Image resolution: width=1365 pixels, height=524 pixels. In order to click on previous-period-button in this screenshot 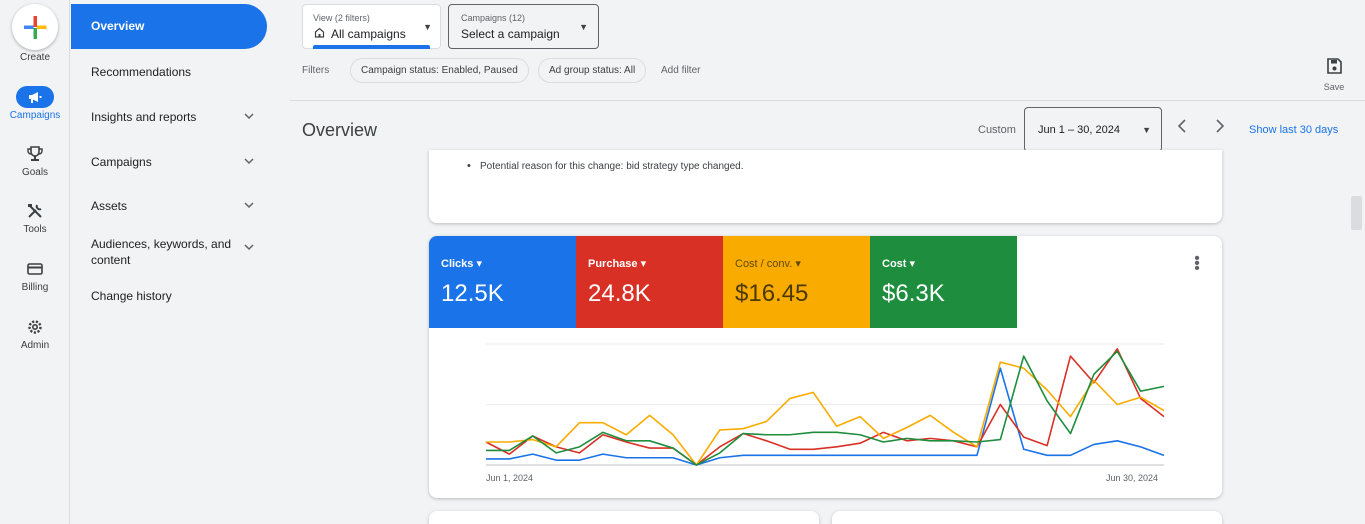, I will do `click(1182, 128)`.